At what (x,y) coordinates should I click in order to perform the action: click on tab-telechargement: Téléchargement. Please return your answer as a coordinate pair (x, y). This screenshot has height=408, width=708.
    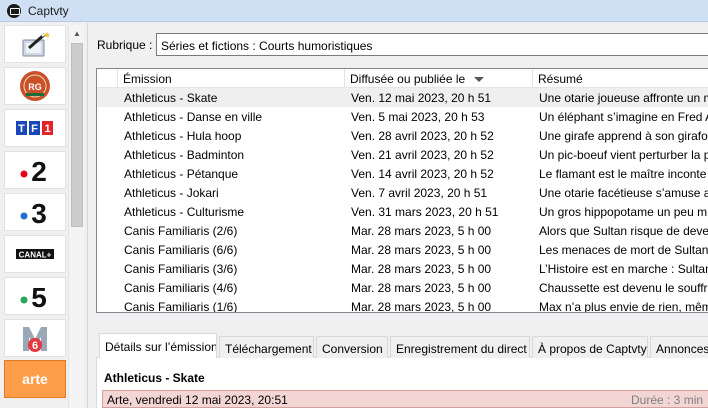
    Looking at the image, I should click on (266, 347).